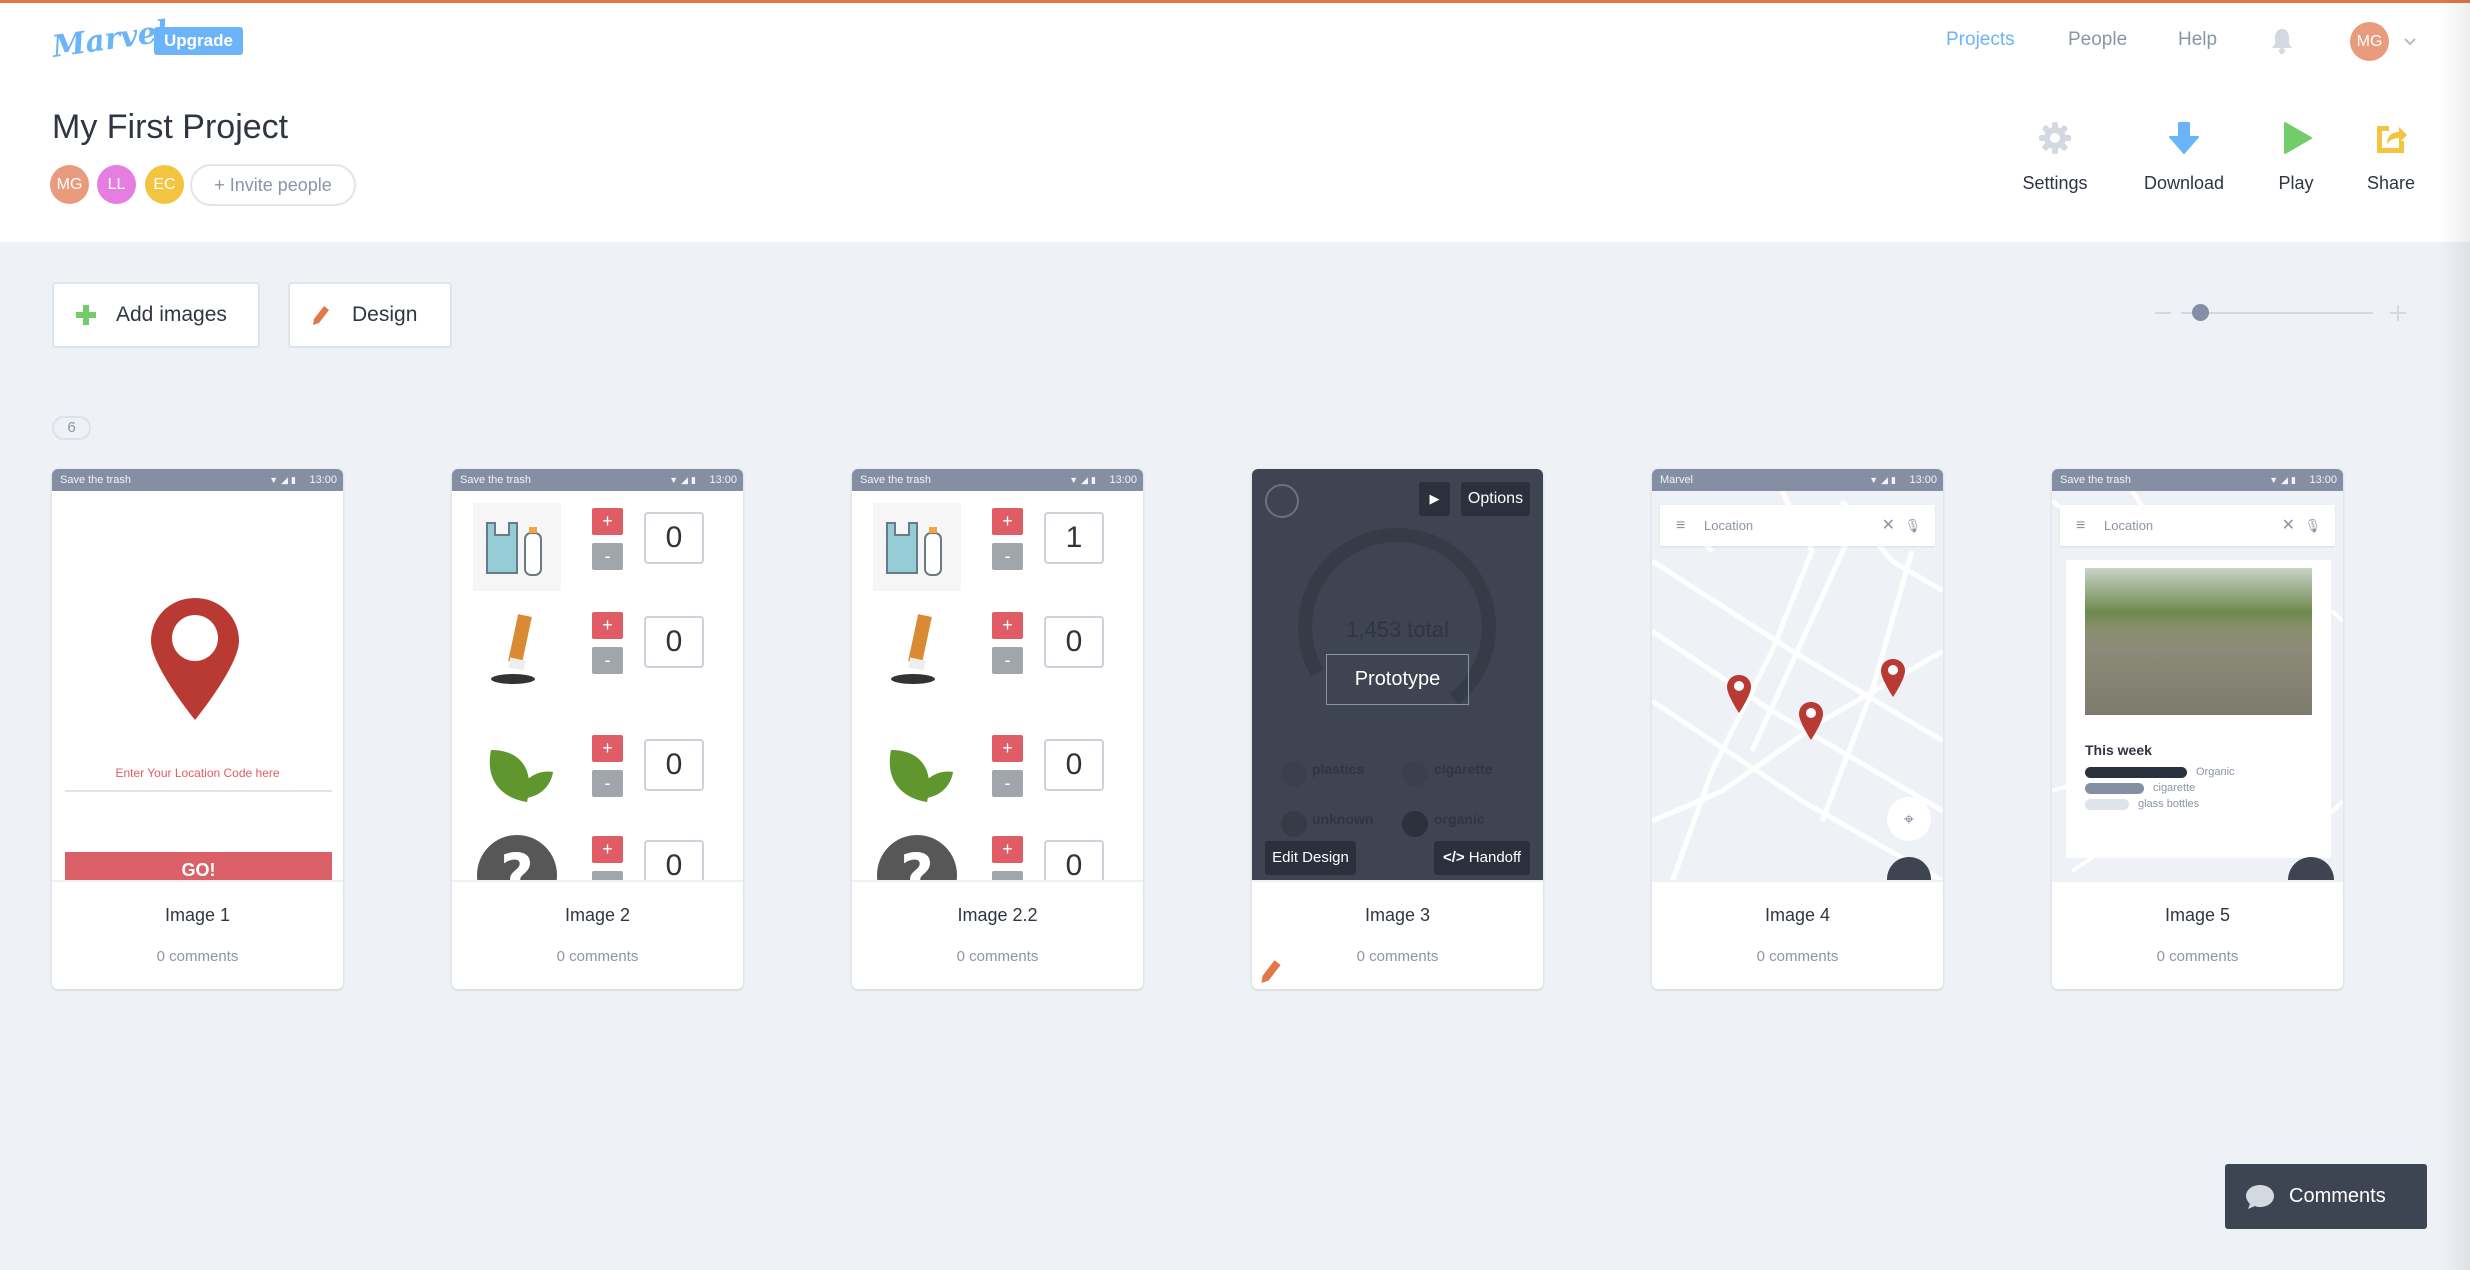 Image resolution: width=2470 pixels, height=1270 pixels. I want to click on nav-people: People, so click(2097, 40).